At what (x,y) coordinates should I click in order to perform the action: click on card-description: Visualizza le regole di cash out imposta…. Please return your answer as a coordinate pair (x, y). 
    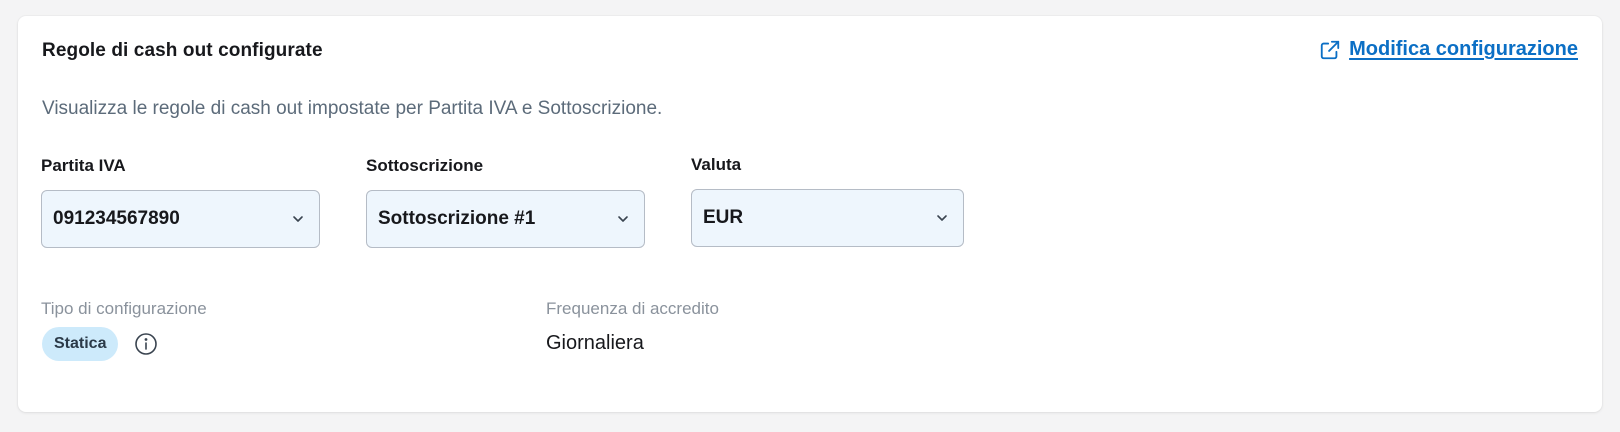
    Looking at the image, I should click on (352, 108).